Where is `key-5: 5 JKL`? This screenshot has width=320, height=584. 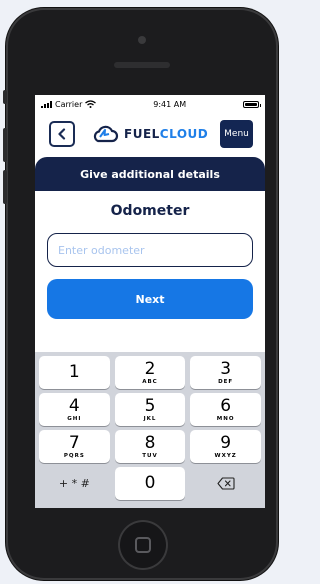
key-5: 5 JKL is located at coordinates (150, 409).